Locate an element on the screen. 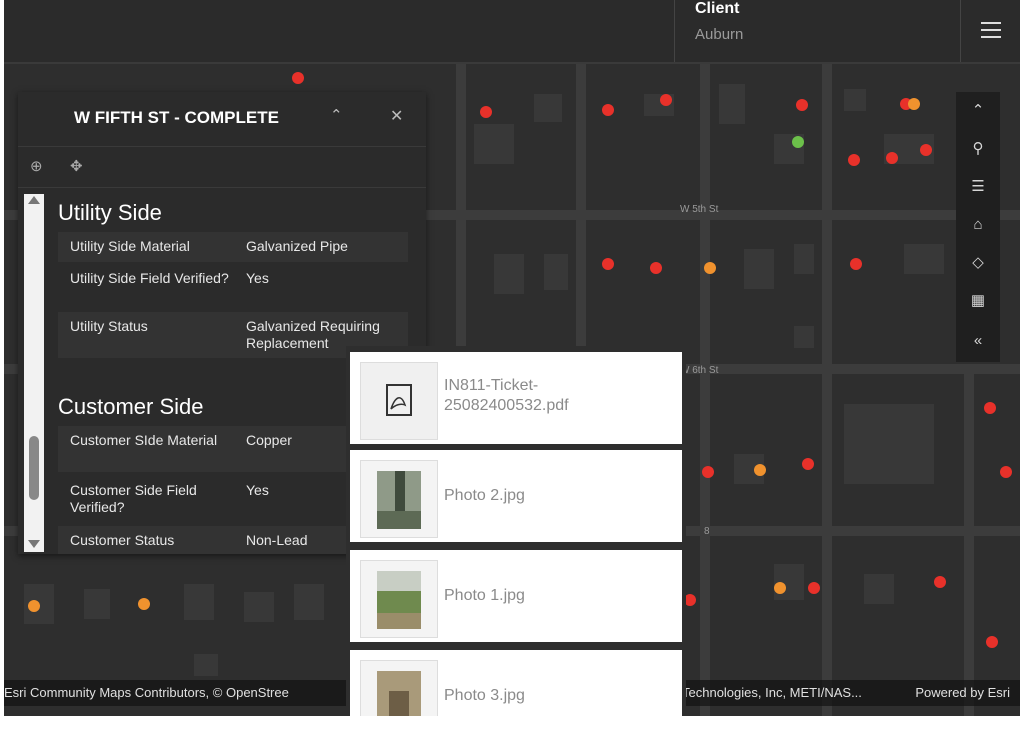 The image size is (1024, 730). zoom-to-icon: ⊕ is located at coordinates (36, 166).